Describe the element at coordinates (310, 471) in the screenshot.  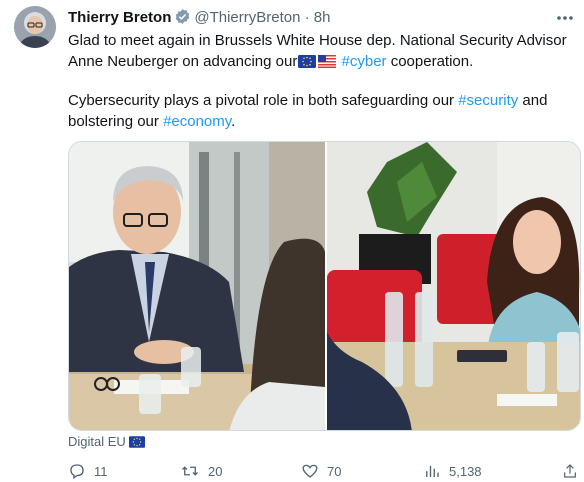
I see `like-icon` at that location.